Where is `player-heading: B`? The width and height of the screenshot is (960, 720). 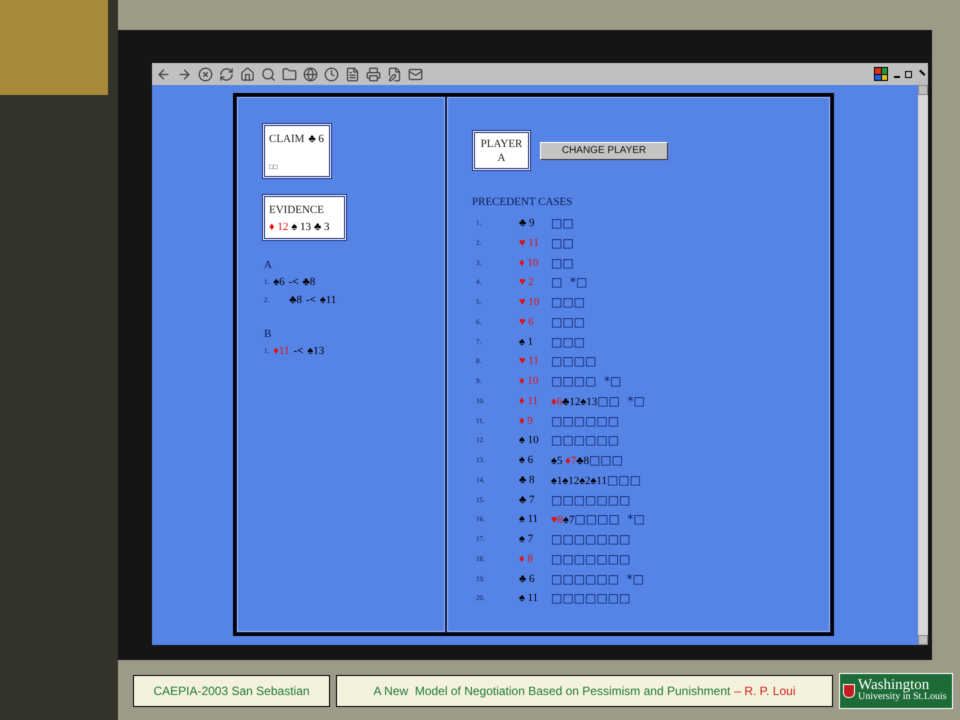
player-heading: B is located at coordinates (268, 334).